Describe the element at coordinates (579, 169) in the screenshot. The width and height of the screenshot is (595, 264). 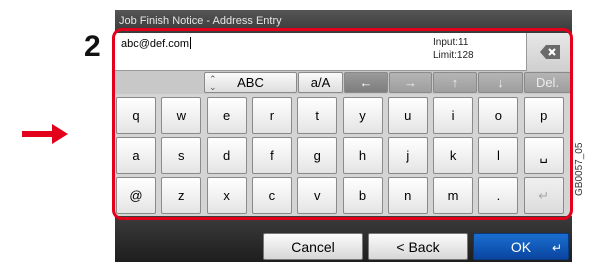
I see `figure-code: GB0057_05` at that location.